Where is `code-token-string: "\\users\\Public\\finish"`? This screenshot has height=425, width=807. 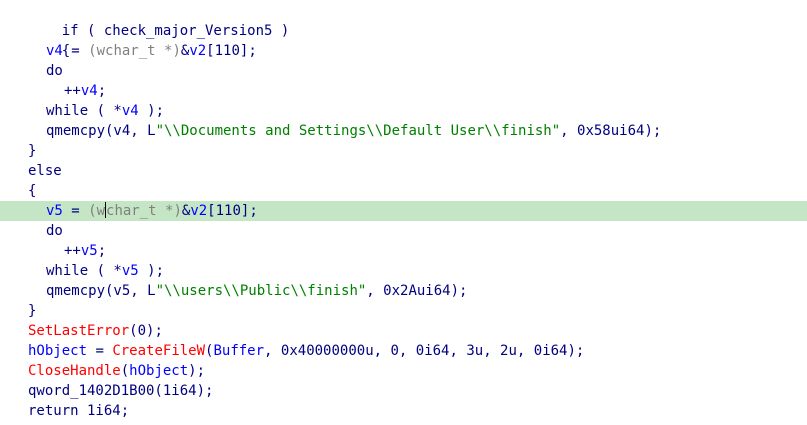 code-token-string: "\\users\\Public\\finish" is located at coordinates (261, 291).